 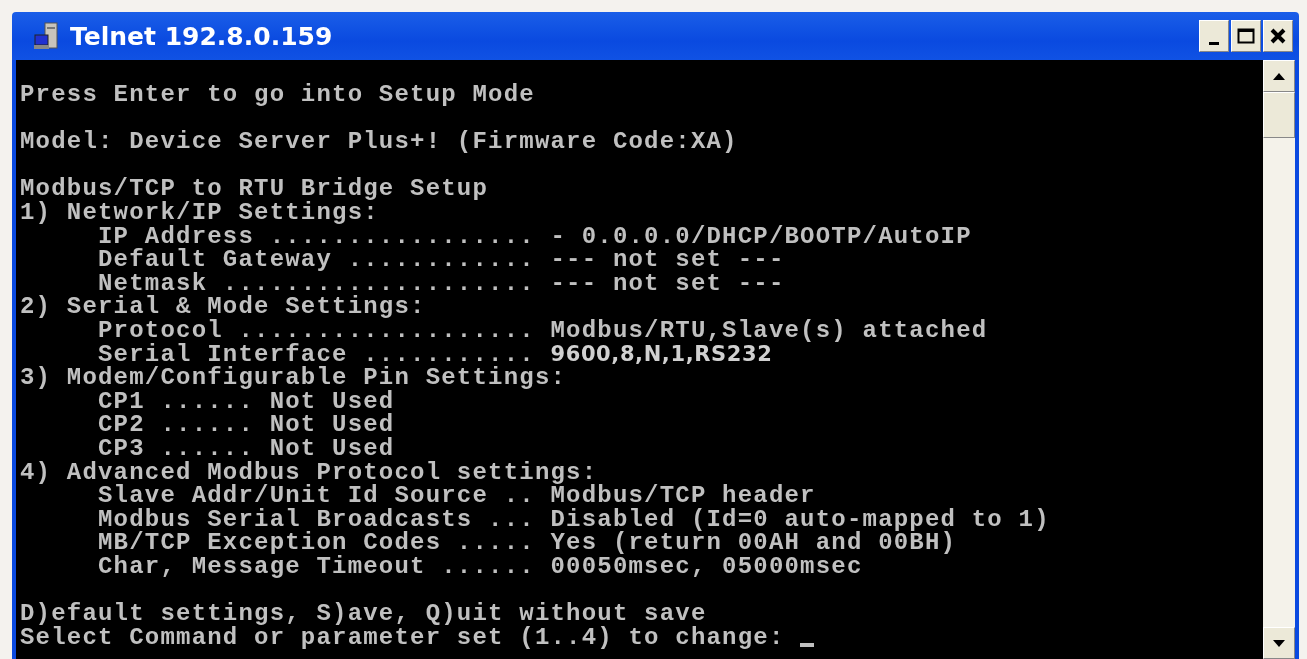 What do you see at coordinates (246, 448) in the screenshot?
I see `console-line: CP3 ...... Not Used` at bounding box center [246, 448].